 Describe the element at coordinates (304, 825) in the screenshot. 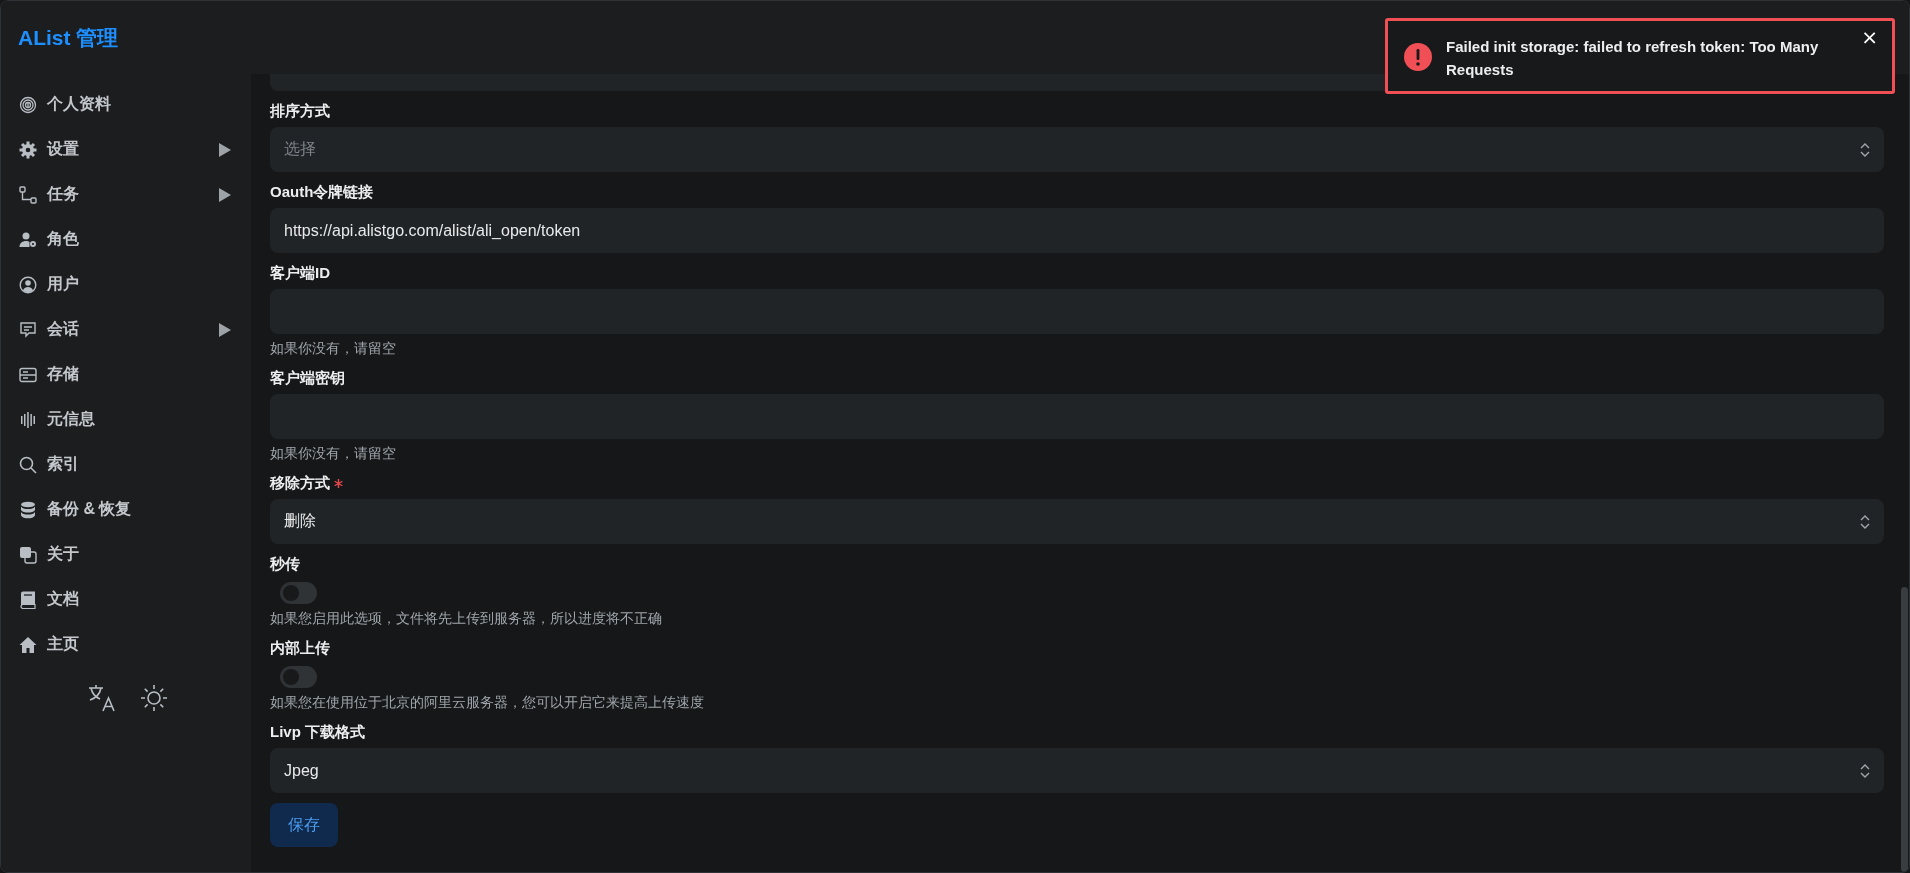

I see `save-button: 保存` at that location.